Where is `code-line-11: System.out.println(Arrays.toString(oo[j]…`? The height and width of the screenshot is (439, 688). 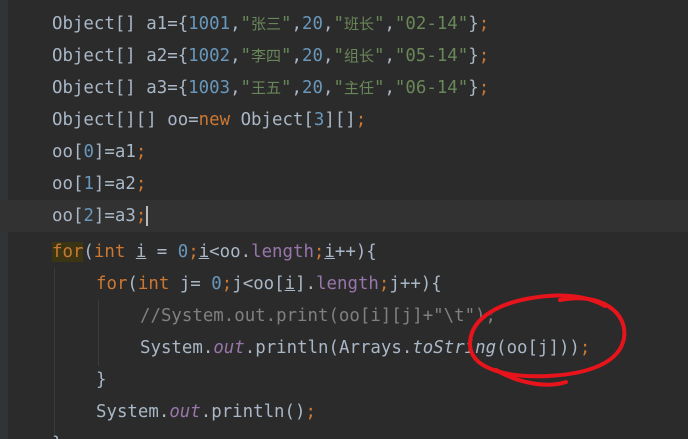
code-line-11: System.out.println(Arrays.toString(oo[j]… is located at coordinates (344, 348).